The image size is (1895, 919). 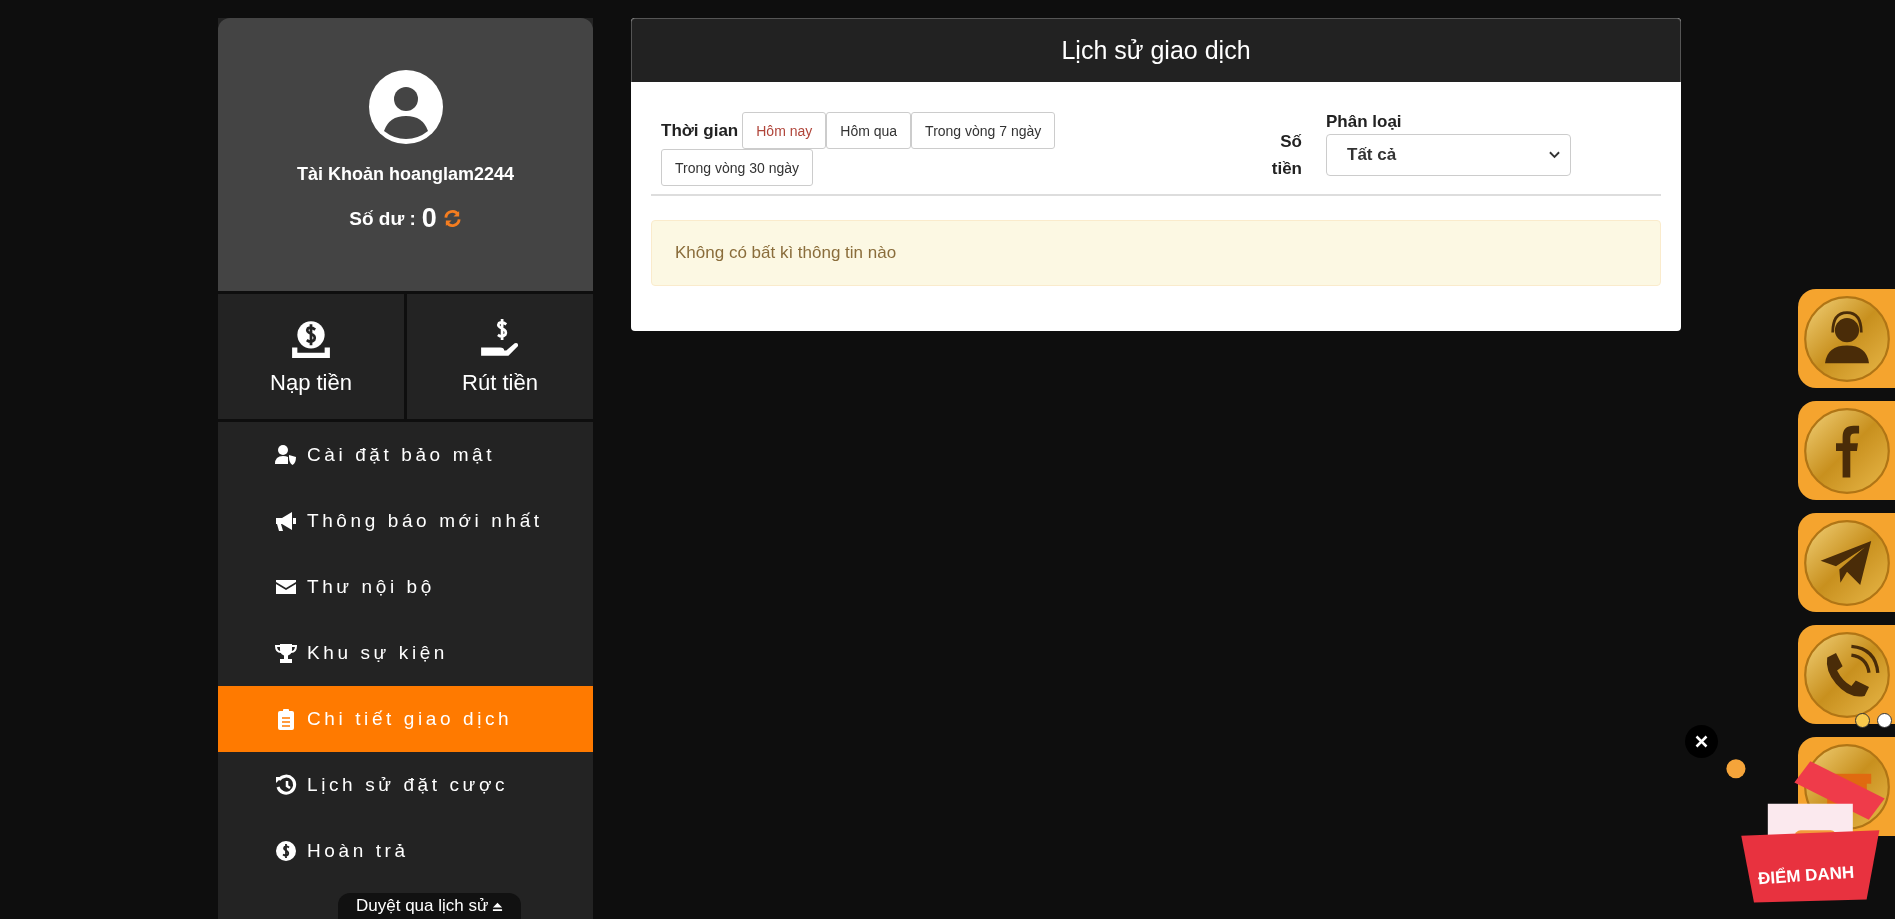 What do you see at coordinates (311, 356) in the screenshot?
I see `deposit-button: Nạp tiền` at bounding box center [311, 356].